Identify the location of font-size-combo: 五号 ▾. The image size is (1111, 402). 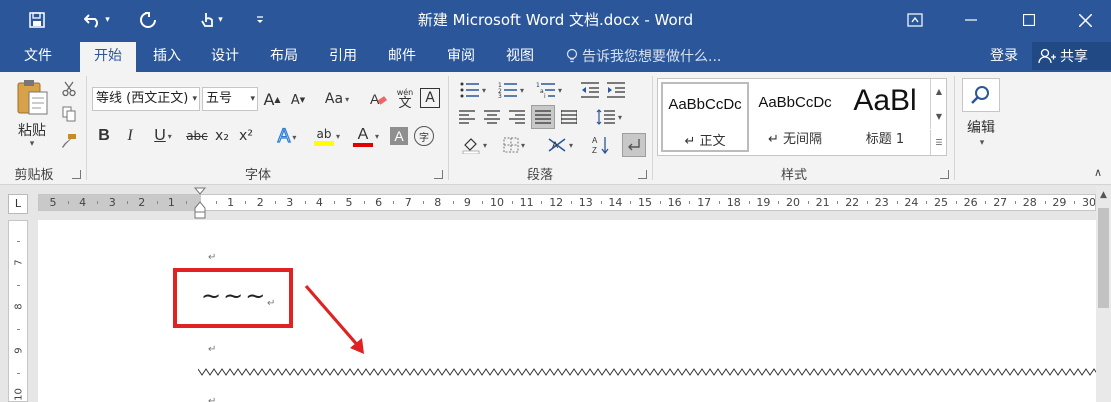
(230, 99).